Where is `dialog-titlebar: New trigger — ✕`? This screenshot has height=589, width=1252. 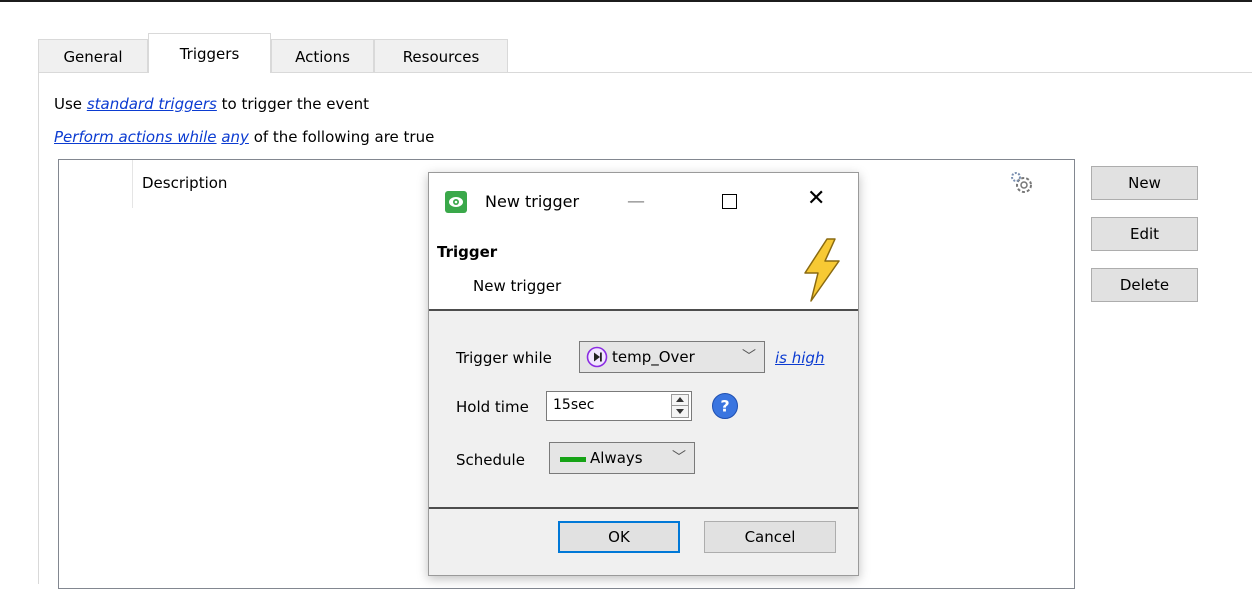 dialog-titlebar: New trigger — ✕ is located at coordinates (643, 202).